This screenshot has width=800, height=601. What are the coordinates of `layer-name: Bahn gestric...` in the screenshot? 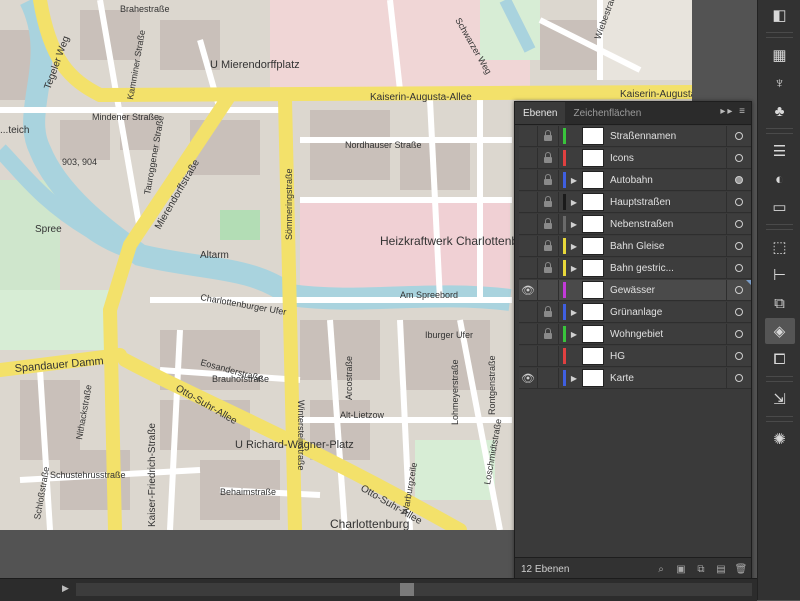 It's located at (668, 268).